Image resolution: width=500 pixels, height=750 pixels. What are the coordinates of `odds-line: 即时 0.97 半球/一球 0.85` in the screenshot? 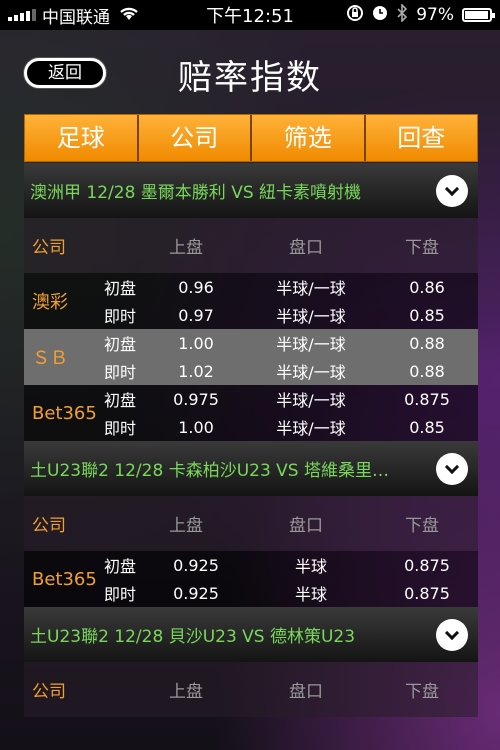 It's located at (291, 315).